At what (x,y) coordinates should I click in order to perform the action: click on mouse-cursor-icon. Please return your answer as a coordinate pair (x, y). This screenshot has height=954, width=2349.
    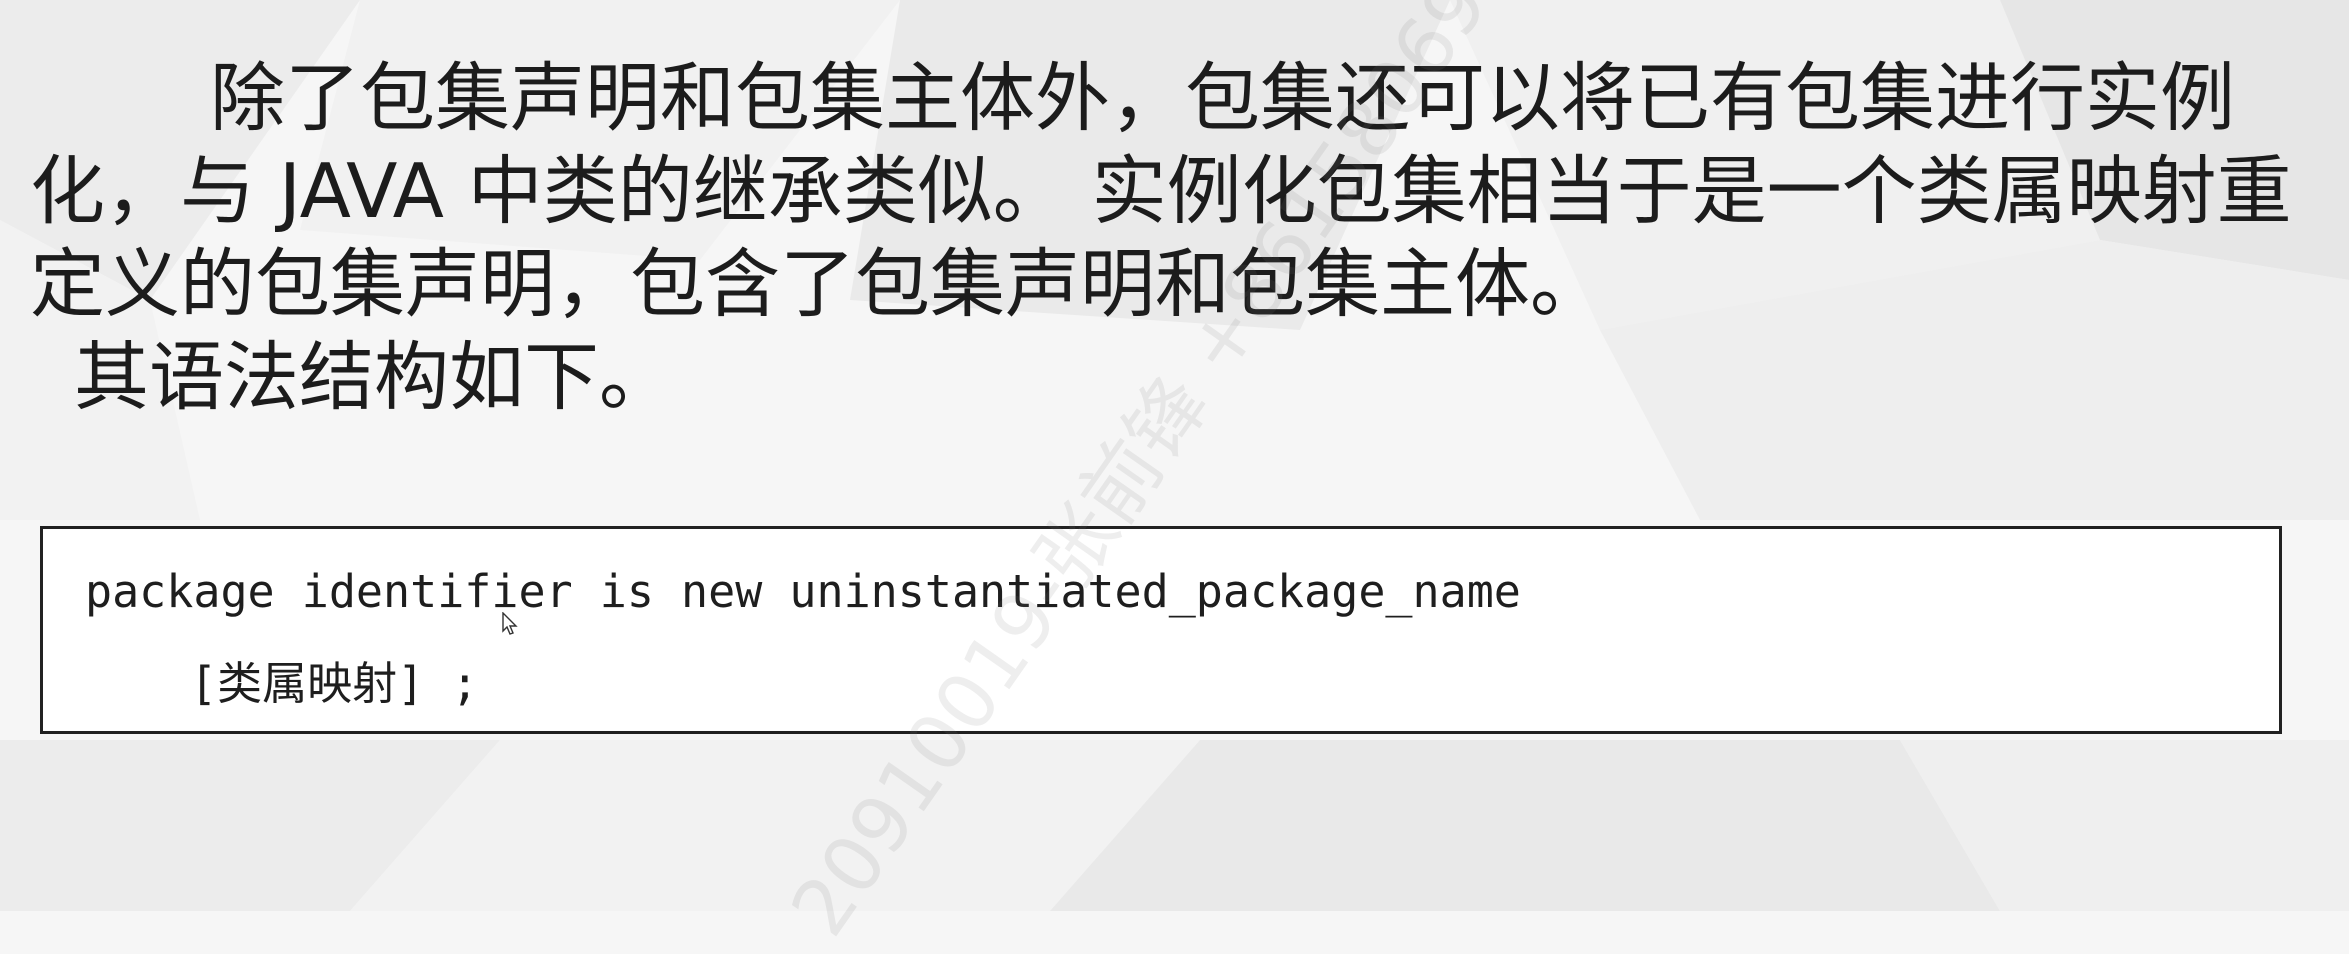
    Looking at the image, I should click on (510, 623).